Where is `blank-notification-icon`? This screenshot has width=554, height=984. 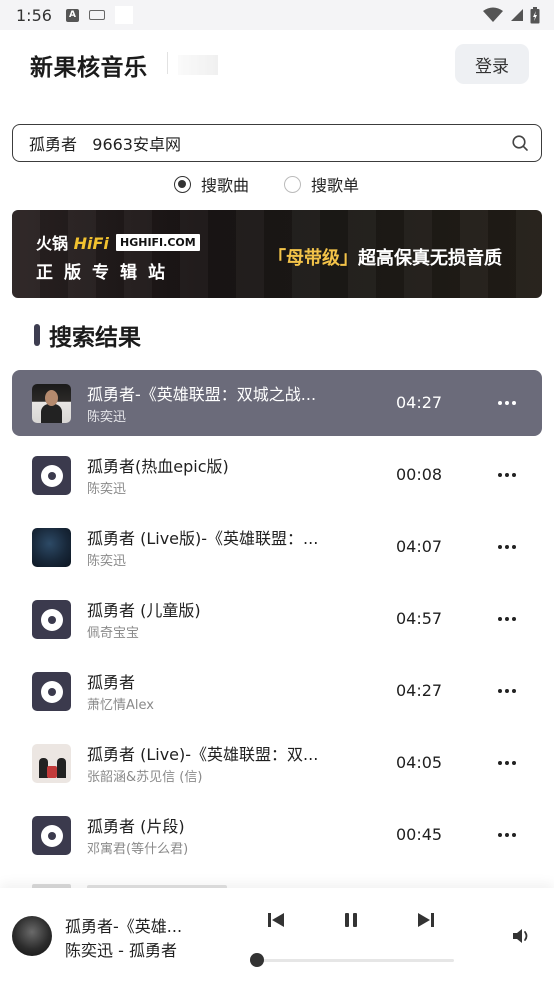
blank-notification-icon is located at coordinates (123, 15).